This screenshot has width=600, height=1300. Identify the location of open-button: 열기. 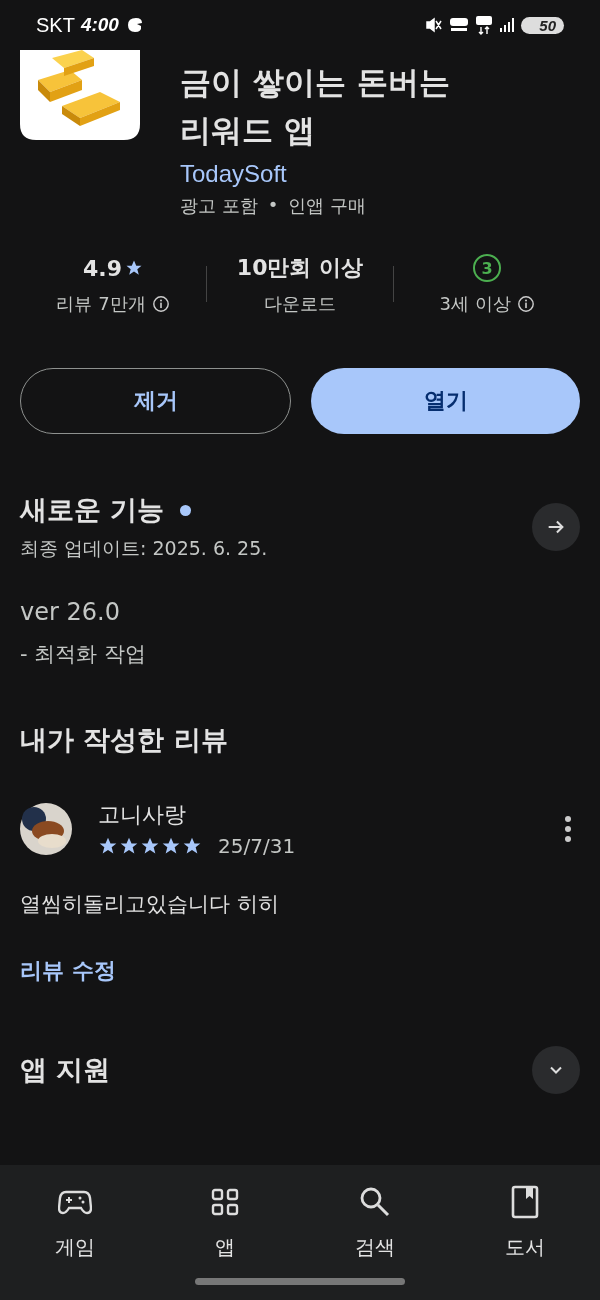
(445, 401).